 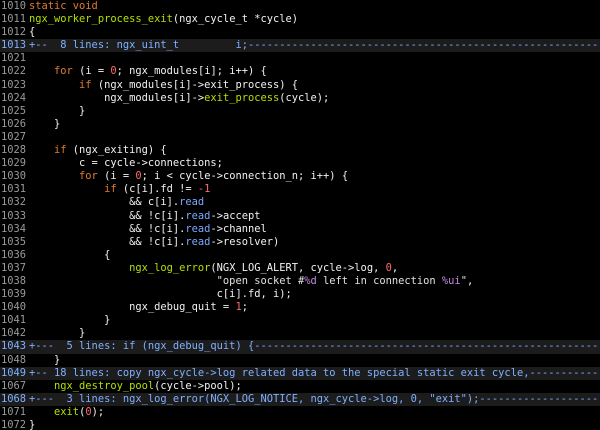 I want to click on code-line: 1022 for (i = 0; ngx_modules[i]; i++) {, so click(x=300, y=71).